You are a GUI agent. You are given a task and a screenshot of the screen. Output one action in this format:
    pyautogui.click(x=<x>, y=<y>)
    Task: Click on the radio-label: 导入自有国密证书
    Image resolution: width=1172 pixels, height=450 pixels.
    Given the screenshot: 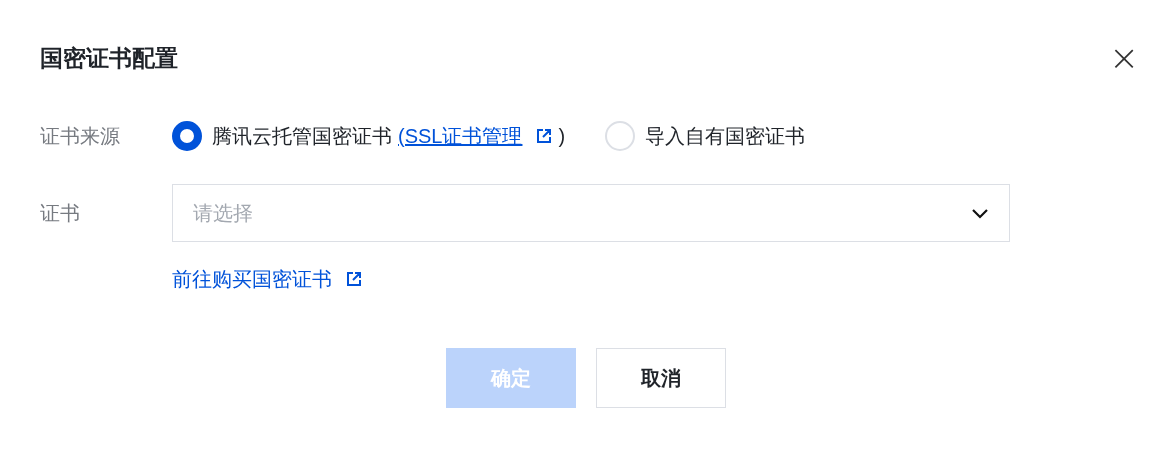 What is the action you would take?
    pyautogui.click(x=725, y=136)
    